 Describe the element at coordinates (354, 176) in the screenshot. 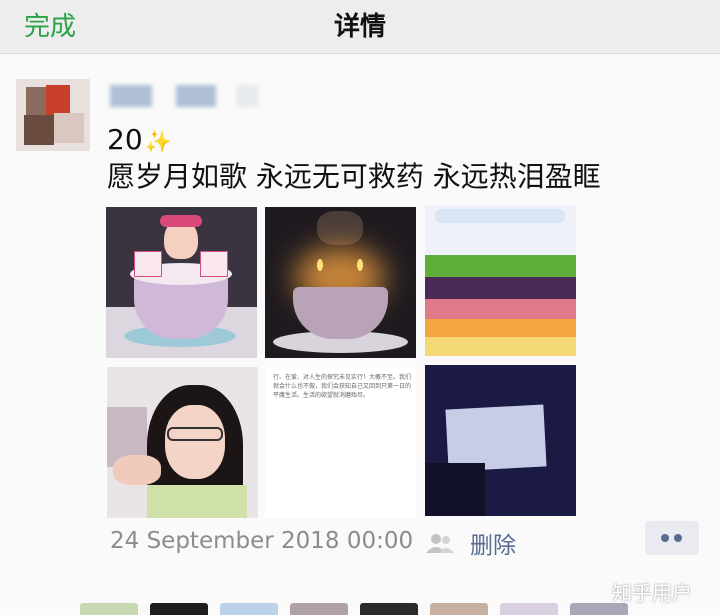

I see `post-text-line2: 愿岁月如歌 永远无可救药 永远热泪盈眶` at that location.